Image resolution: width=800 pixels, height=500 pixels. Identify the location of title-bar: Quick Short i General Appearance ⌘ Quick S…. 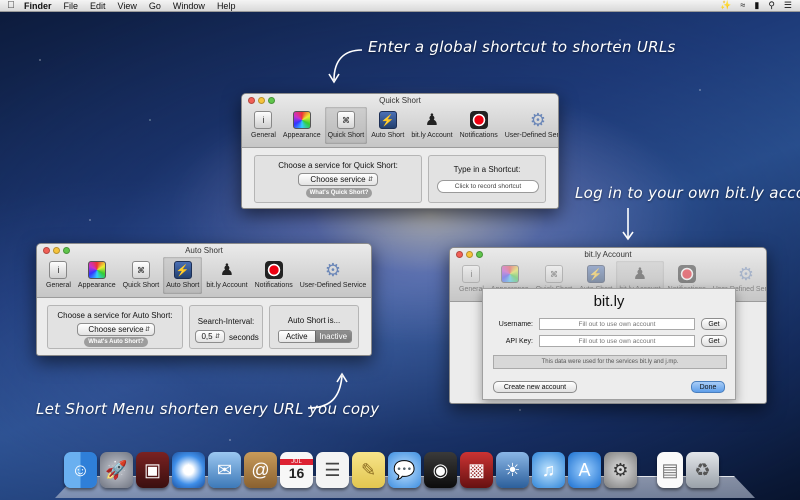
(400, 121).